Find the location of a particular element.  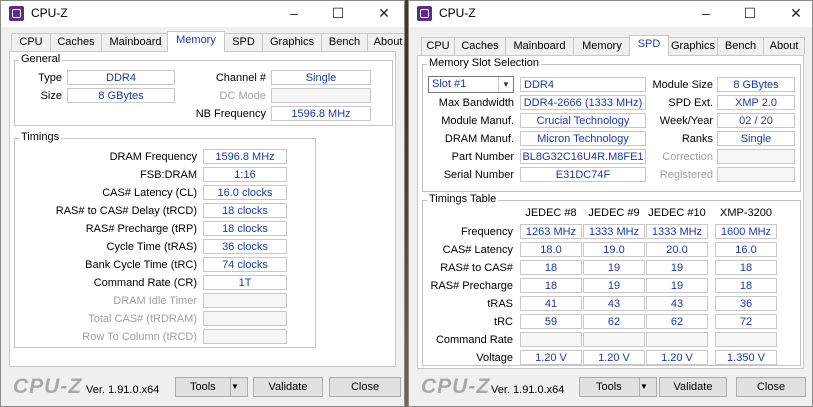

group-title: Timings Table is located at coordinates (463, 199).